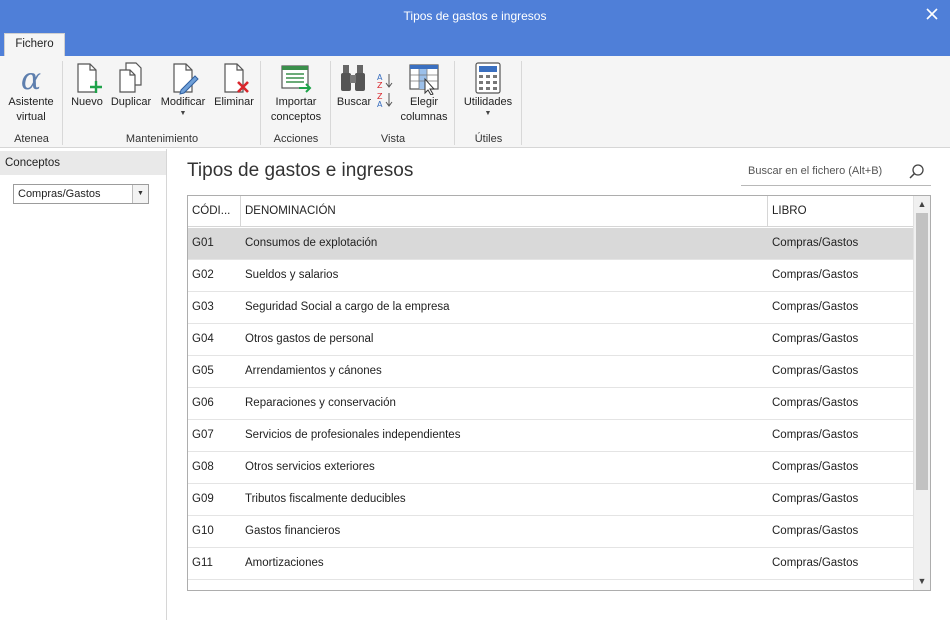  I want to click on duplicate-icon, so click(130, 77).